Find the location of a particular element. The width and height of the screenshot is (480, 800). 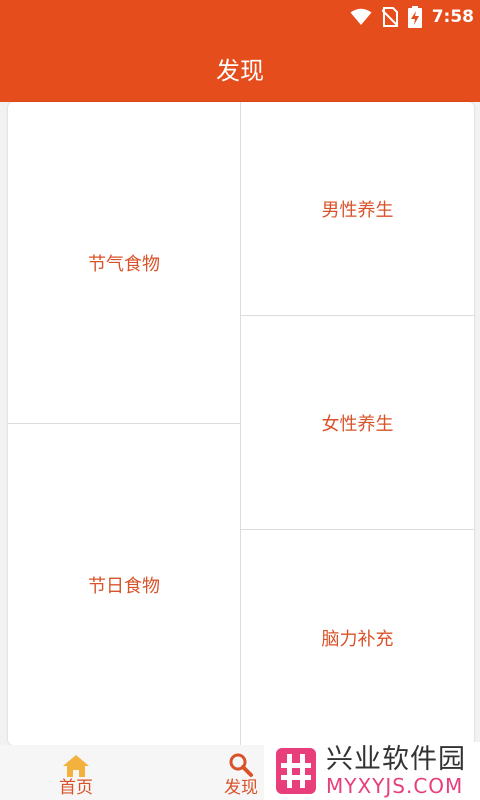

nav-discover-label: 发现 is located at coordinates (241, 788).